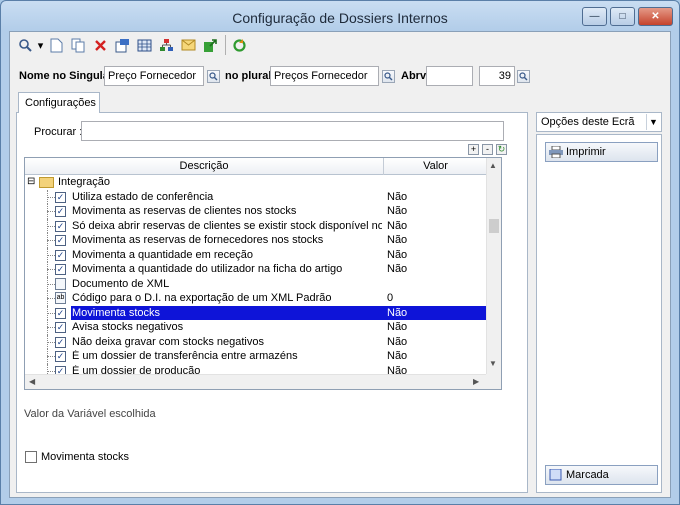  I want to click on number-input: 39, so click(497, 76).